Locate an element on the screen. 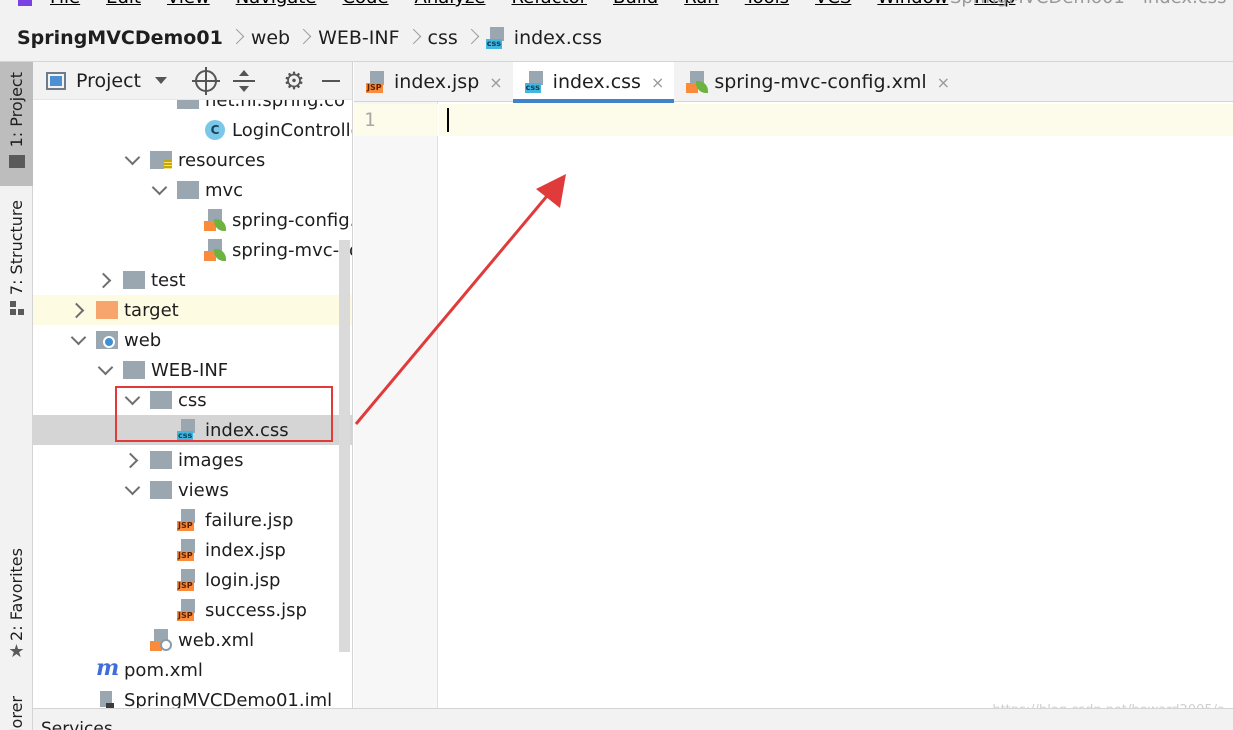 This screenshot has width=1233, height=730. menu-item-tools: Tools is located at coordinates (767, 4).